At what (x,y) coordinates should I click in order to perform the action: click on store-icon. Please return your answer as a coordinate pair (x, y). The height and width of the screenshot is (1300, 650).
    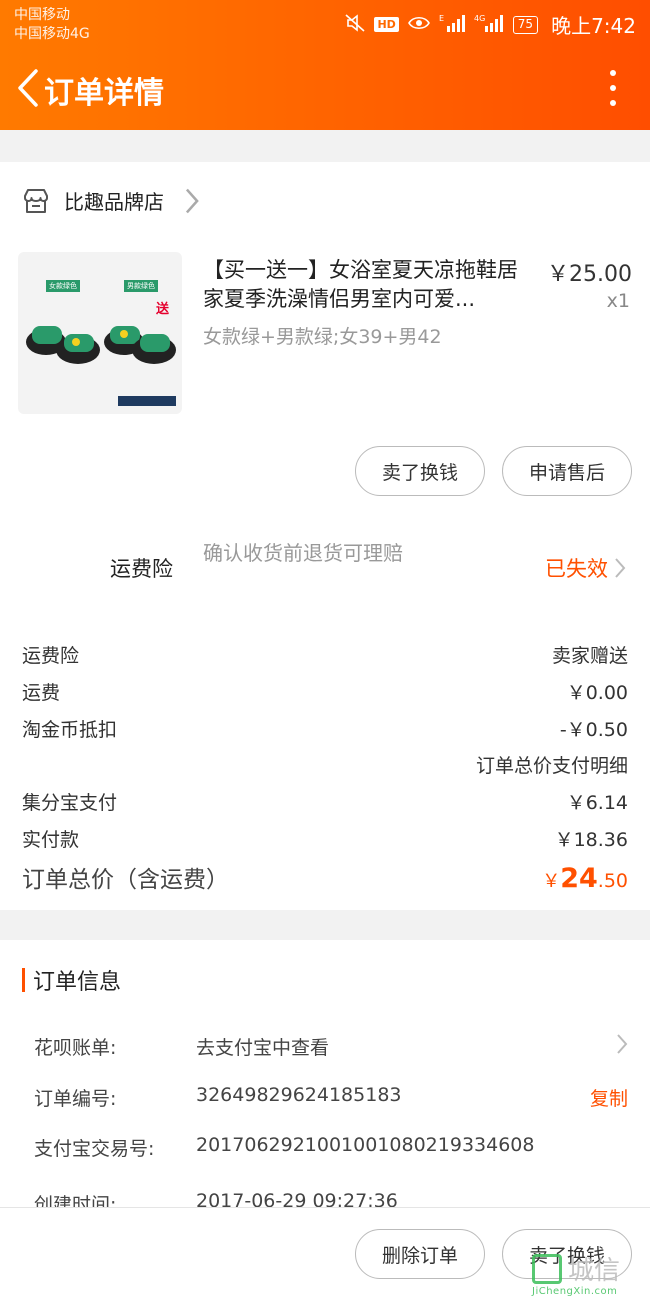
    Looking at the image, I should click on (36, 200).